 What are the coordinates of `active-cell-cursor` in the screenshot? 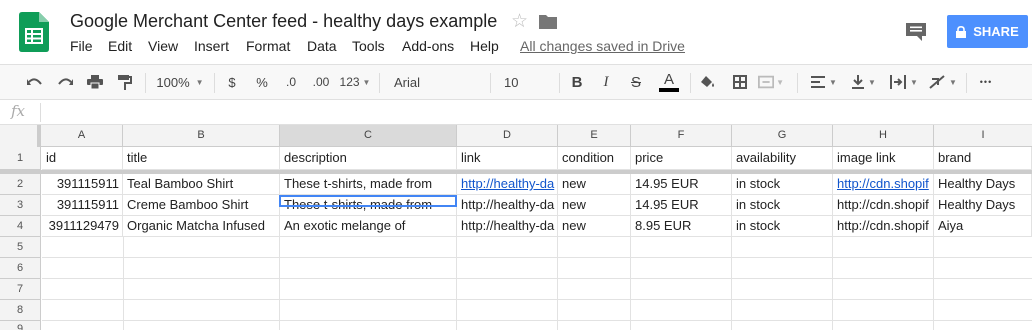 It's located at (368, 201).